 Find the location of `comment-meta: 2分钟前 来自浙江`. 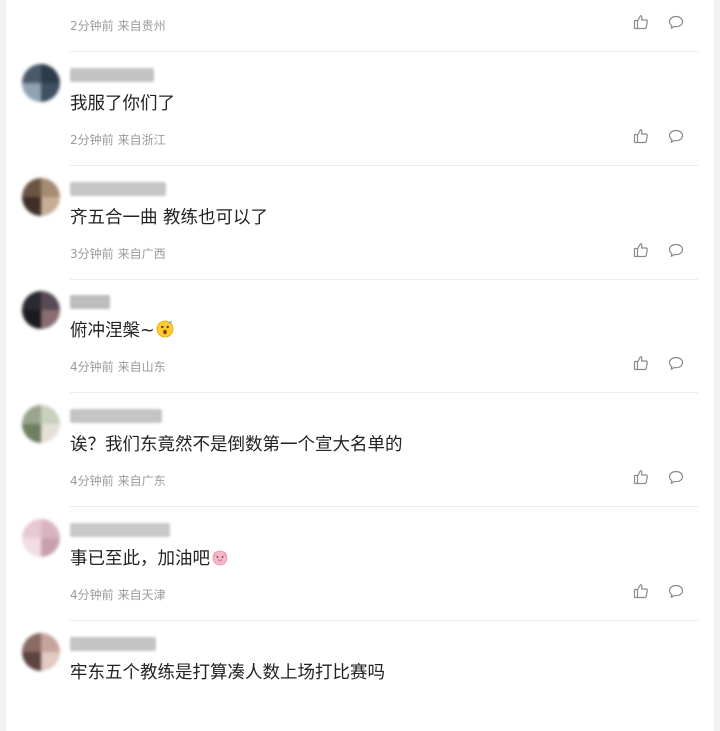

comment-meta: 2分钟前 来自浙江 is located at coordinates (118, 139).